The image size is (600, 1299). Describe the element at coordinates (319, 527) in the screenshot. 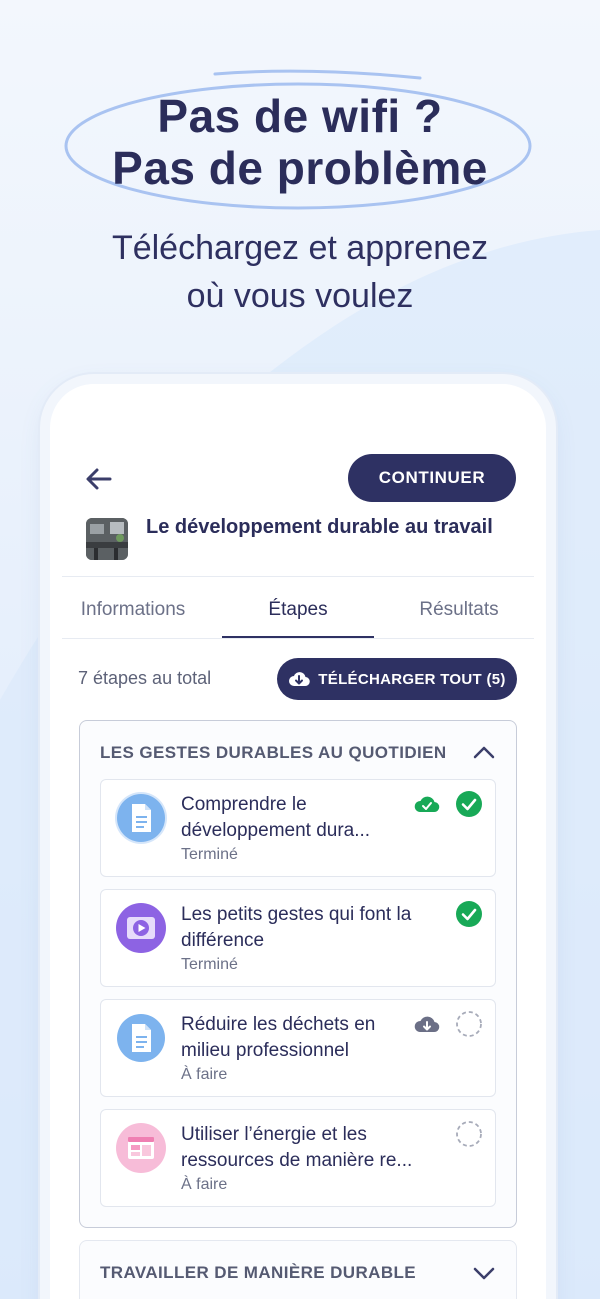

I see `course-title: Le développement durable au travail` at that location.